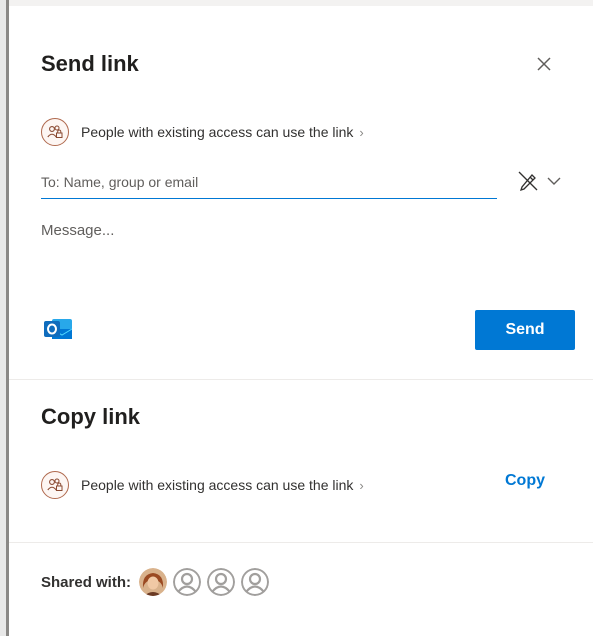 The width and height of the screenshot is (593, 636). I want to click on pencil-strike-icon, so click(528, 181).